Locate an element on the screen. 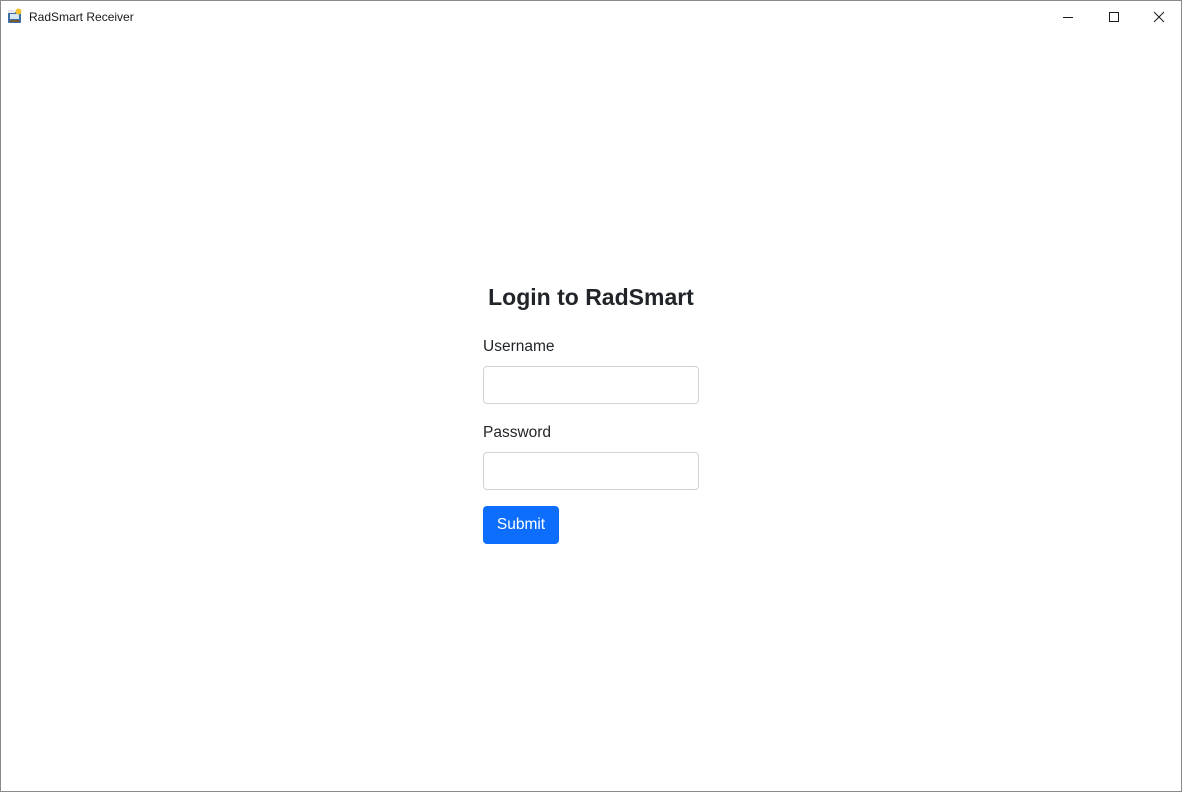 The height and width of the screenshot is (792, 1182). password-label: Password is located at coordinates (517, 432).